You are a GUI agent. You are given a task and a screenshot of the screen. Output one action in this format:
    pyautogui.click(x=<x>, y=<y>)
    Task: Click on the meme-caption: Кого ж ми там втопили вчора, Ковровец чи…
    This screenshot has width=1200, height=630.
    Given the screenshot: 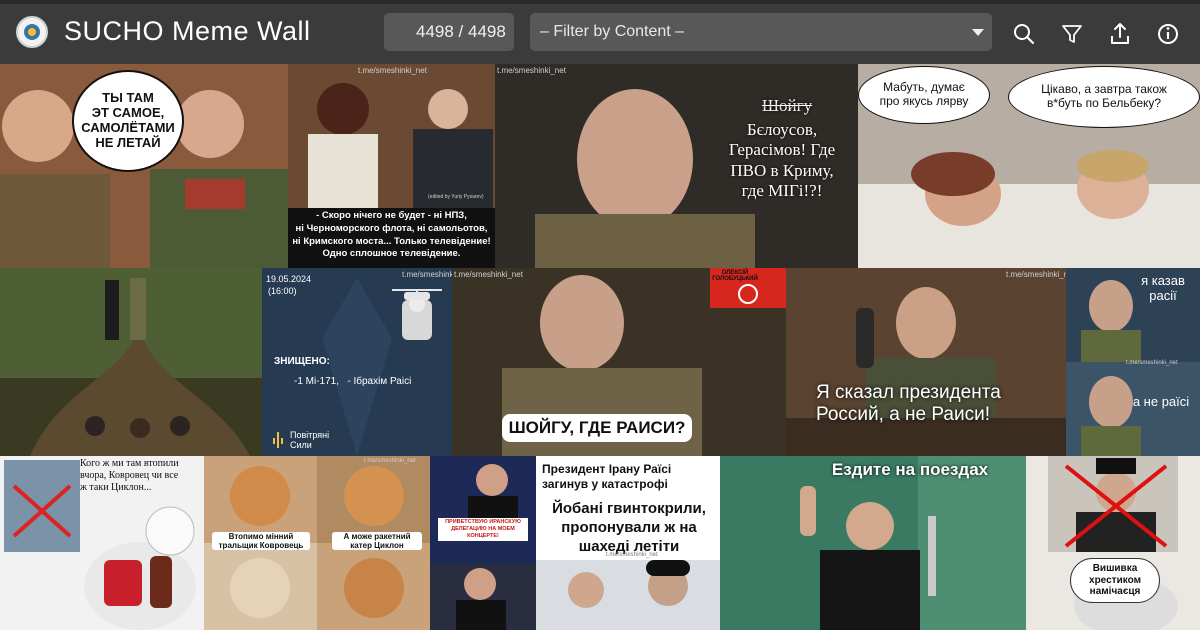 What is the action you would take?
    pyautogui.click(x=129, y=475)
    